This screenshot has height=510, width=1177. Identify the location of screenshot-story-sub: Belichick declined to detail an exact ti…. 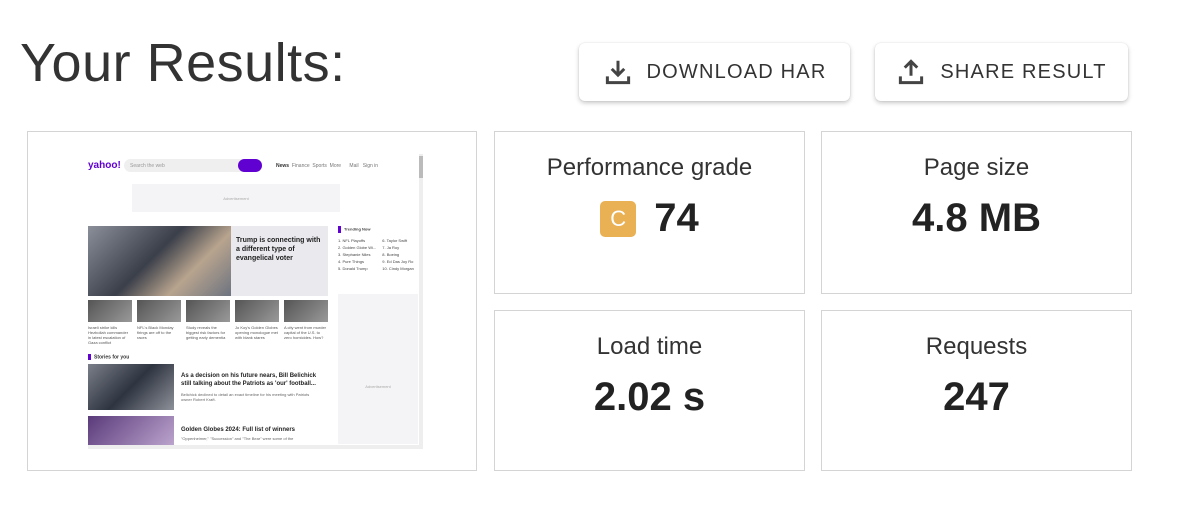
(245, 397).